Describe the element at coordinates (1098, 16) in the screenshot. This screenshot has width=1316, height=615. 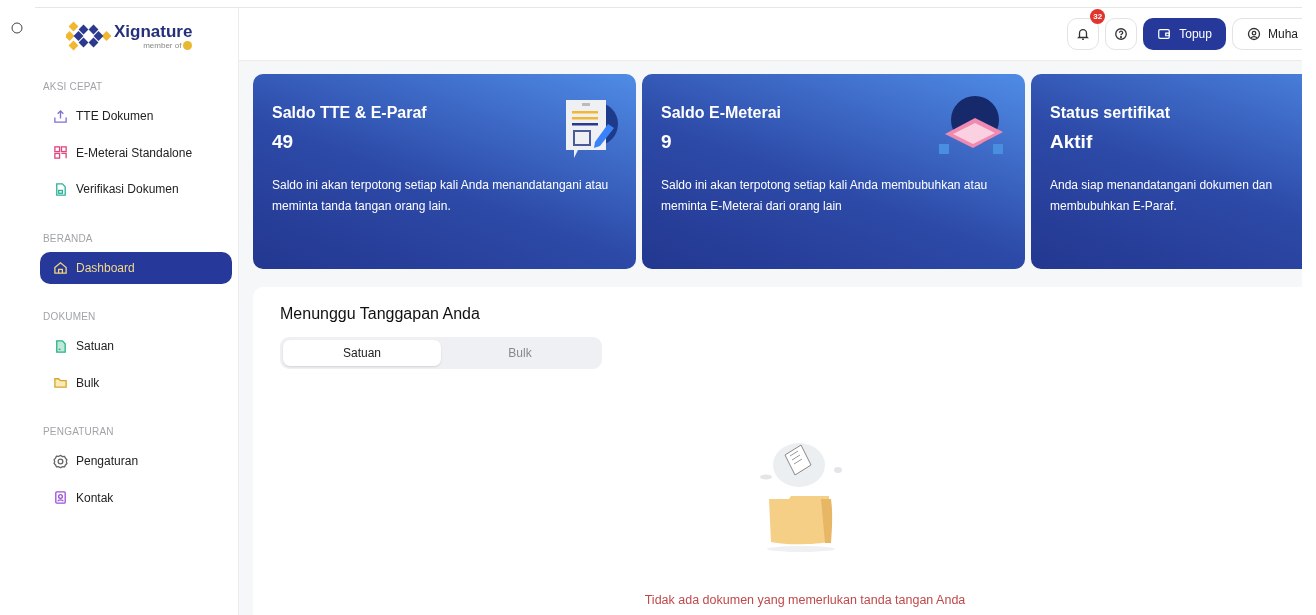
I see `notification-badge: 32` at that location.